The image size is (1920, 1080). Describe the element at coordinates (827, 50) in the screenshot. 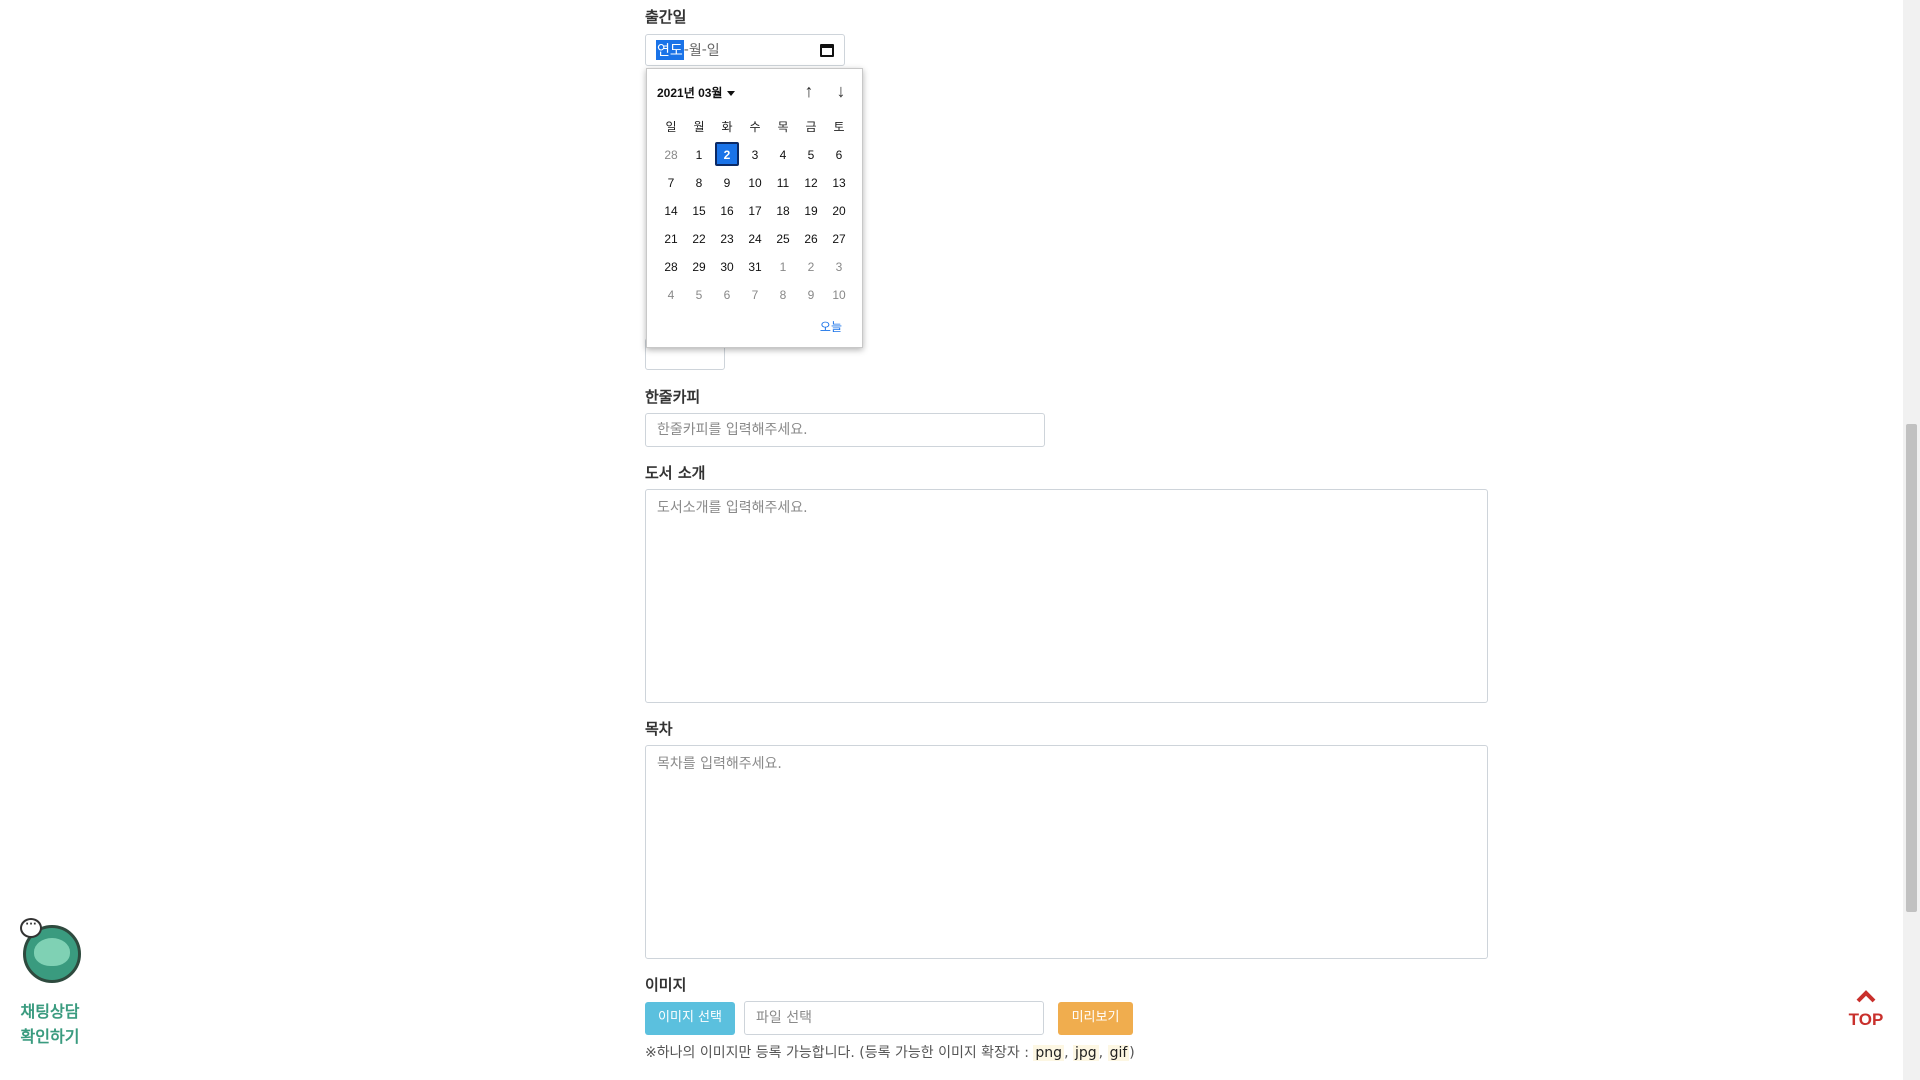

I see `calendar-icon` at that location.